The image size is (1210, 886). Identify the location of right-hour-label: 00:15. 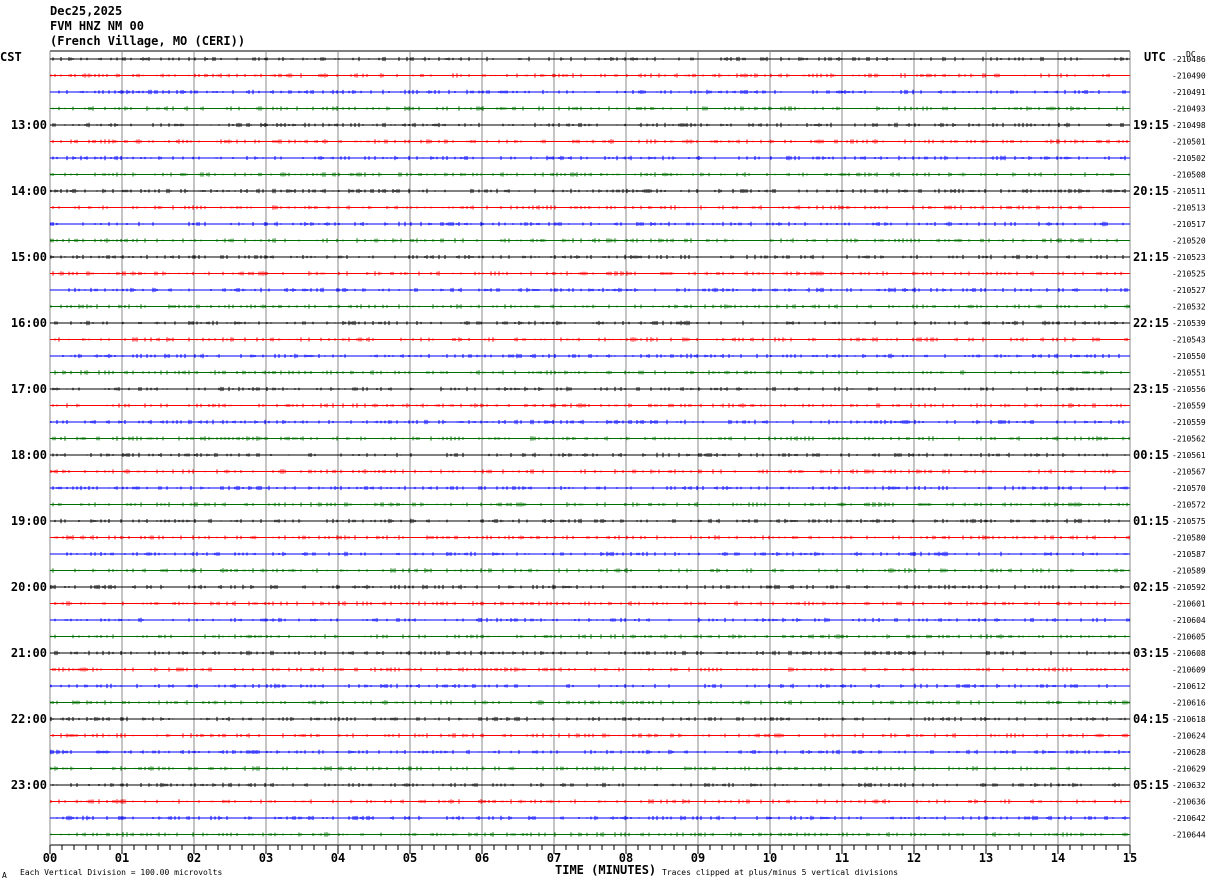
(1151, 455).